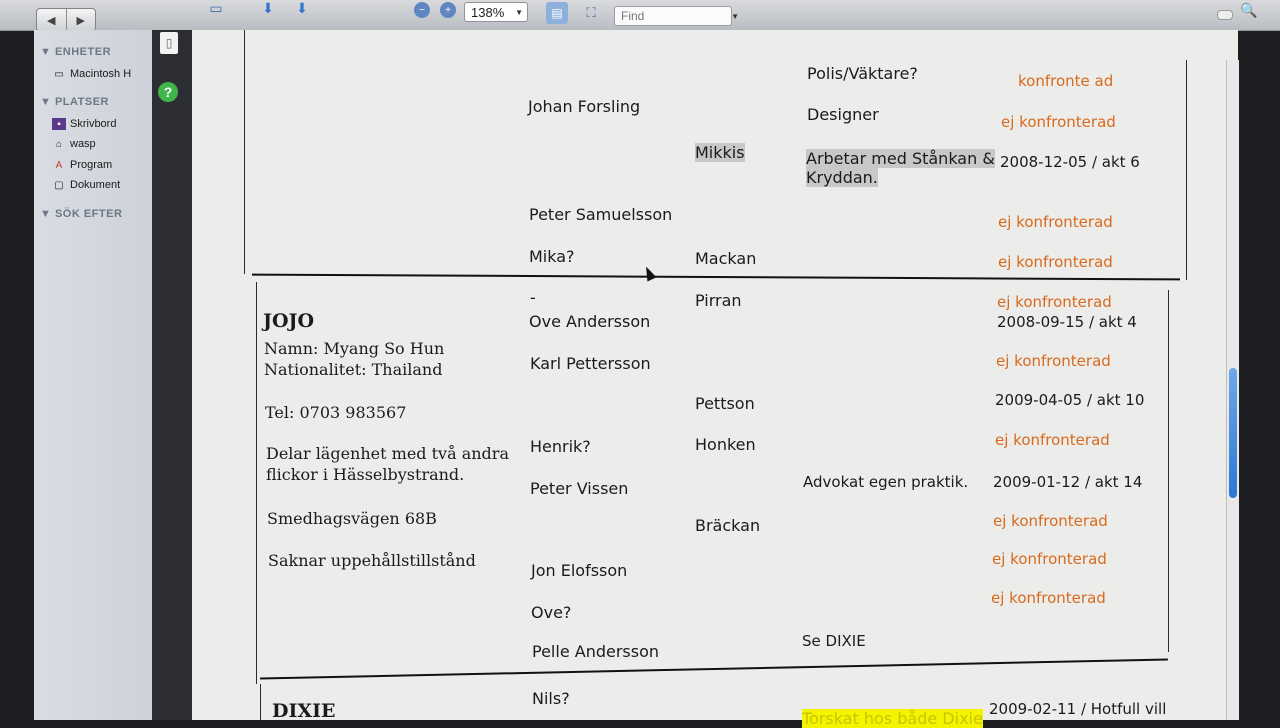 Image resolution: width=1280 pixels, height=728 pixels. What do you see at coordinates (725, 403) in the screenshot?
I see `alias: Pettson` at bounding box center [725, 403].